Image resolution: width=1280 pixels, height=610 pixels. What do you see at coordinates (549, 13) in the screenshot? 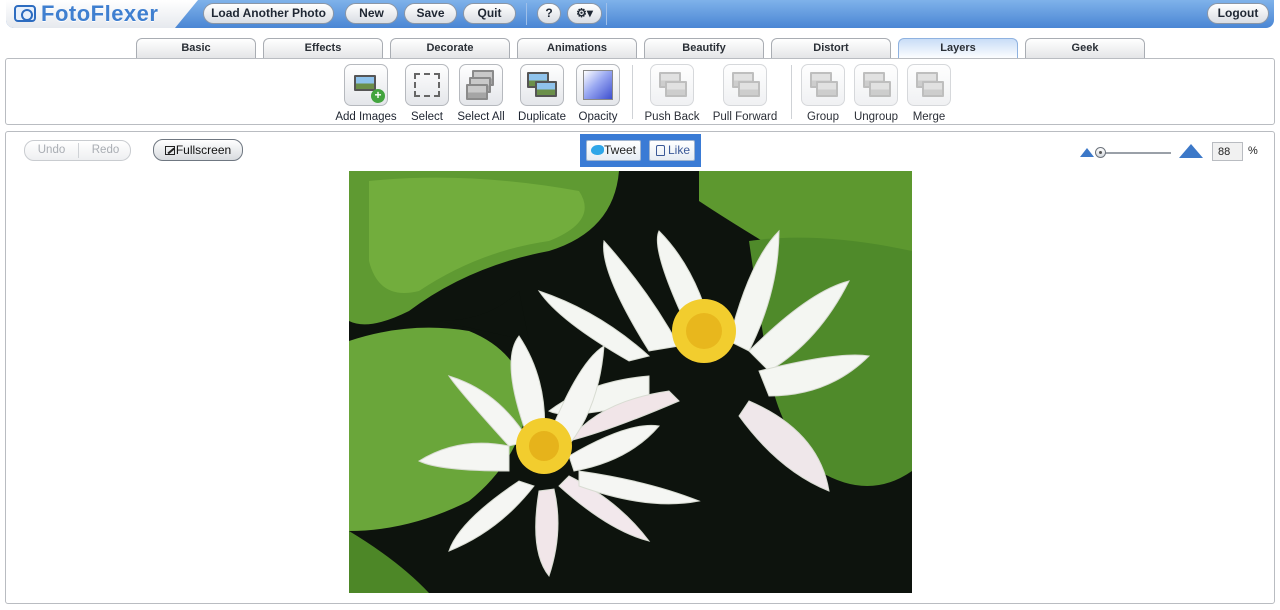
I see `help-button: ?` at bounding box center [549, 13].